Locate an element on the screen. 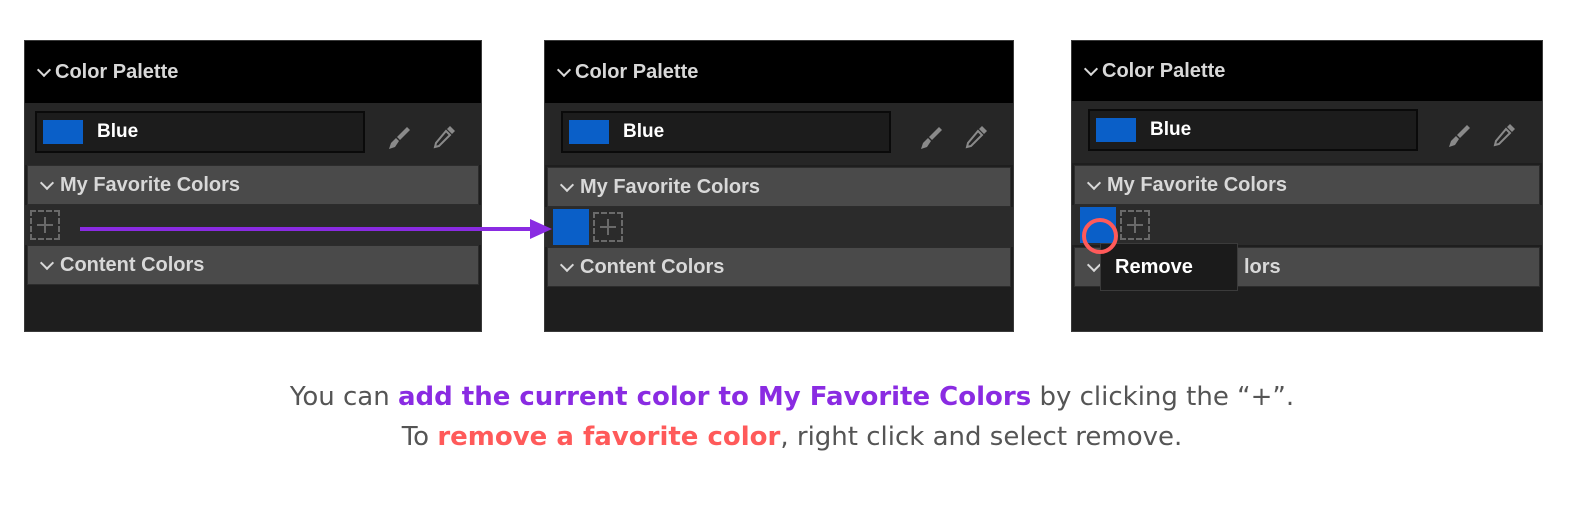 The image size is (1584, 508). caption-highlight-remove: remove a favorite color is located at coordinates (609, 437).